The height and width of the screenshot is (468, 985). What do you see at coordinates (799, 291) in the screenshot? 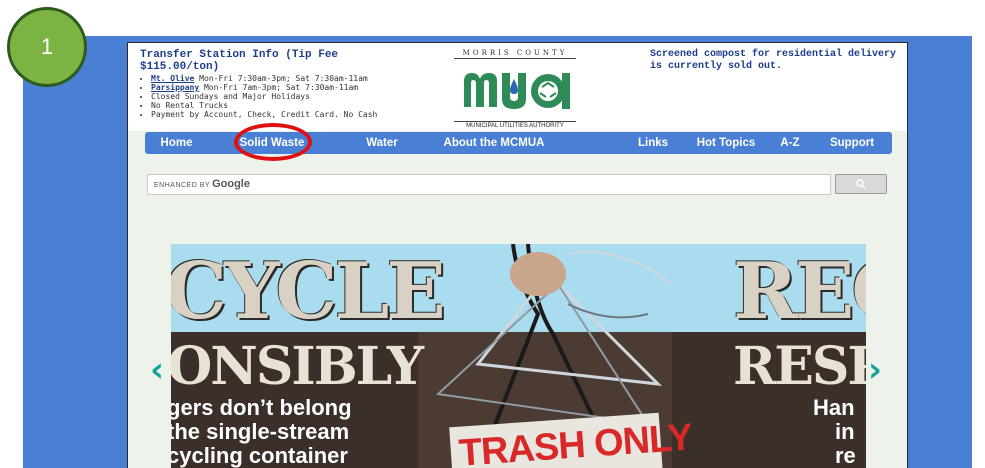
I see `banner-right-heading: REC` at bounding box center [799, 291].